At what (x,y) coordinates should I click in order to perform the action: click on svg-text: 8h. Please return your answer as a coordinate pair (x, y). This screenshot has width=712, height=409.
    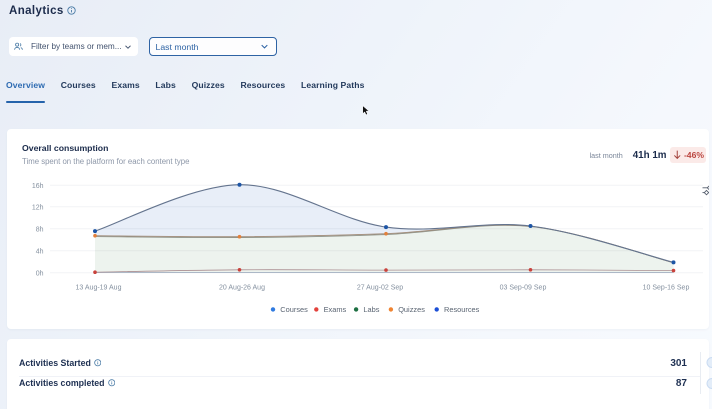
    Looking at the image, I should click on (40, 229).